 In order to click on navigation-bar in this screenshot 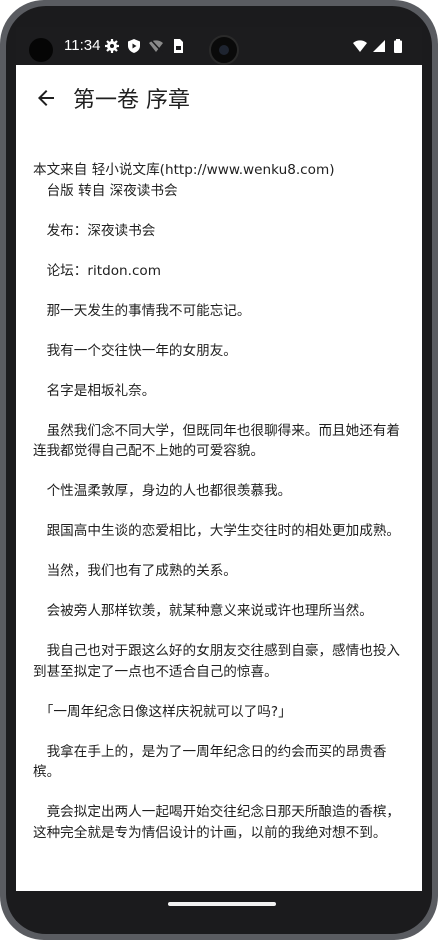, I will do `click(219, 906)`.